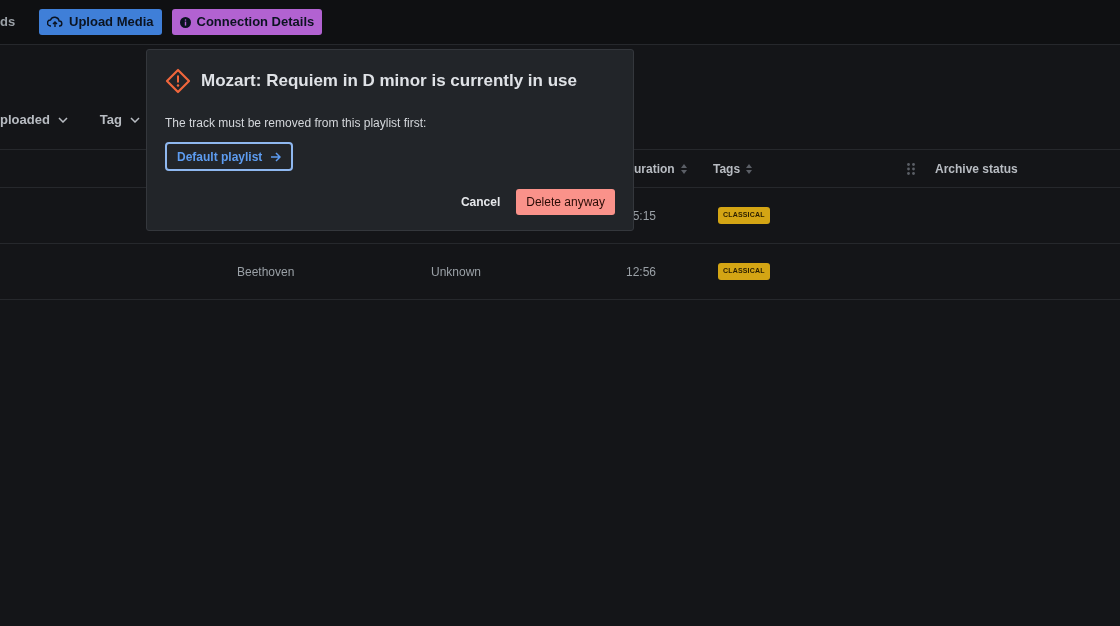  Describe the element at coordinates (296, 123) in the screenshot. I see `dialog-message: The track must be removed from this playlist first:` at that location.